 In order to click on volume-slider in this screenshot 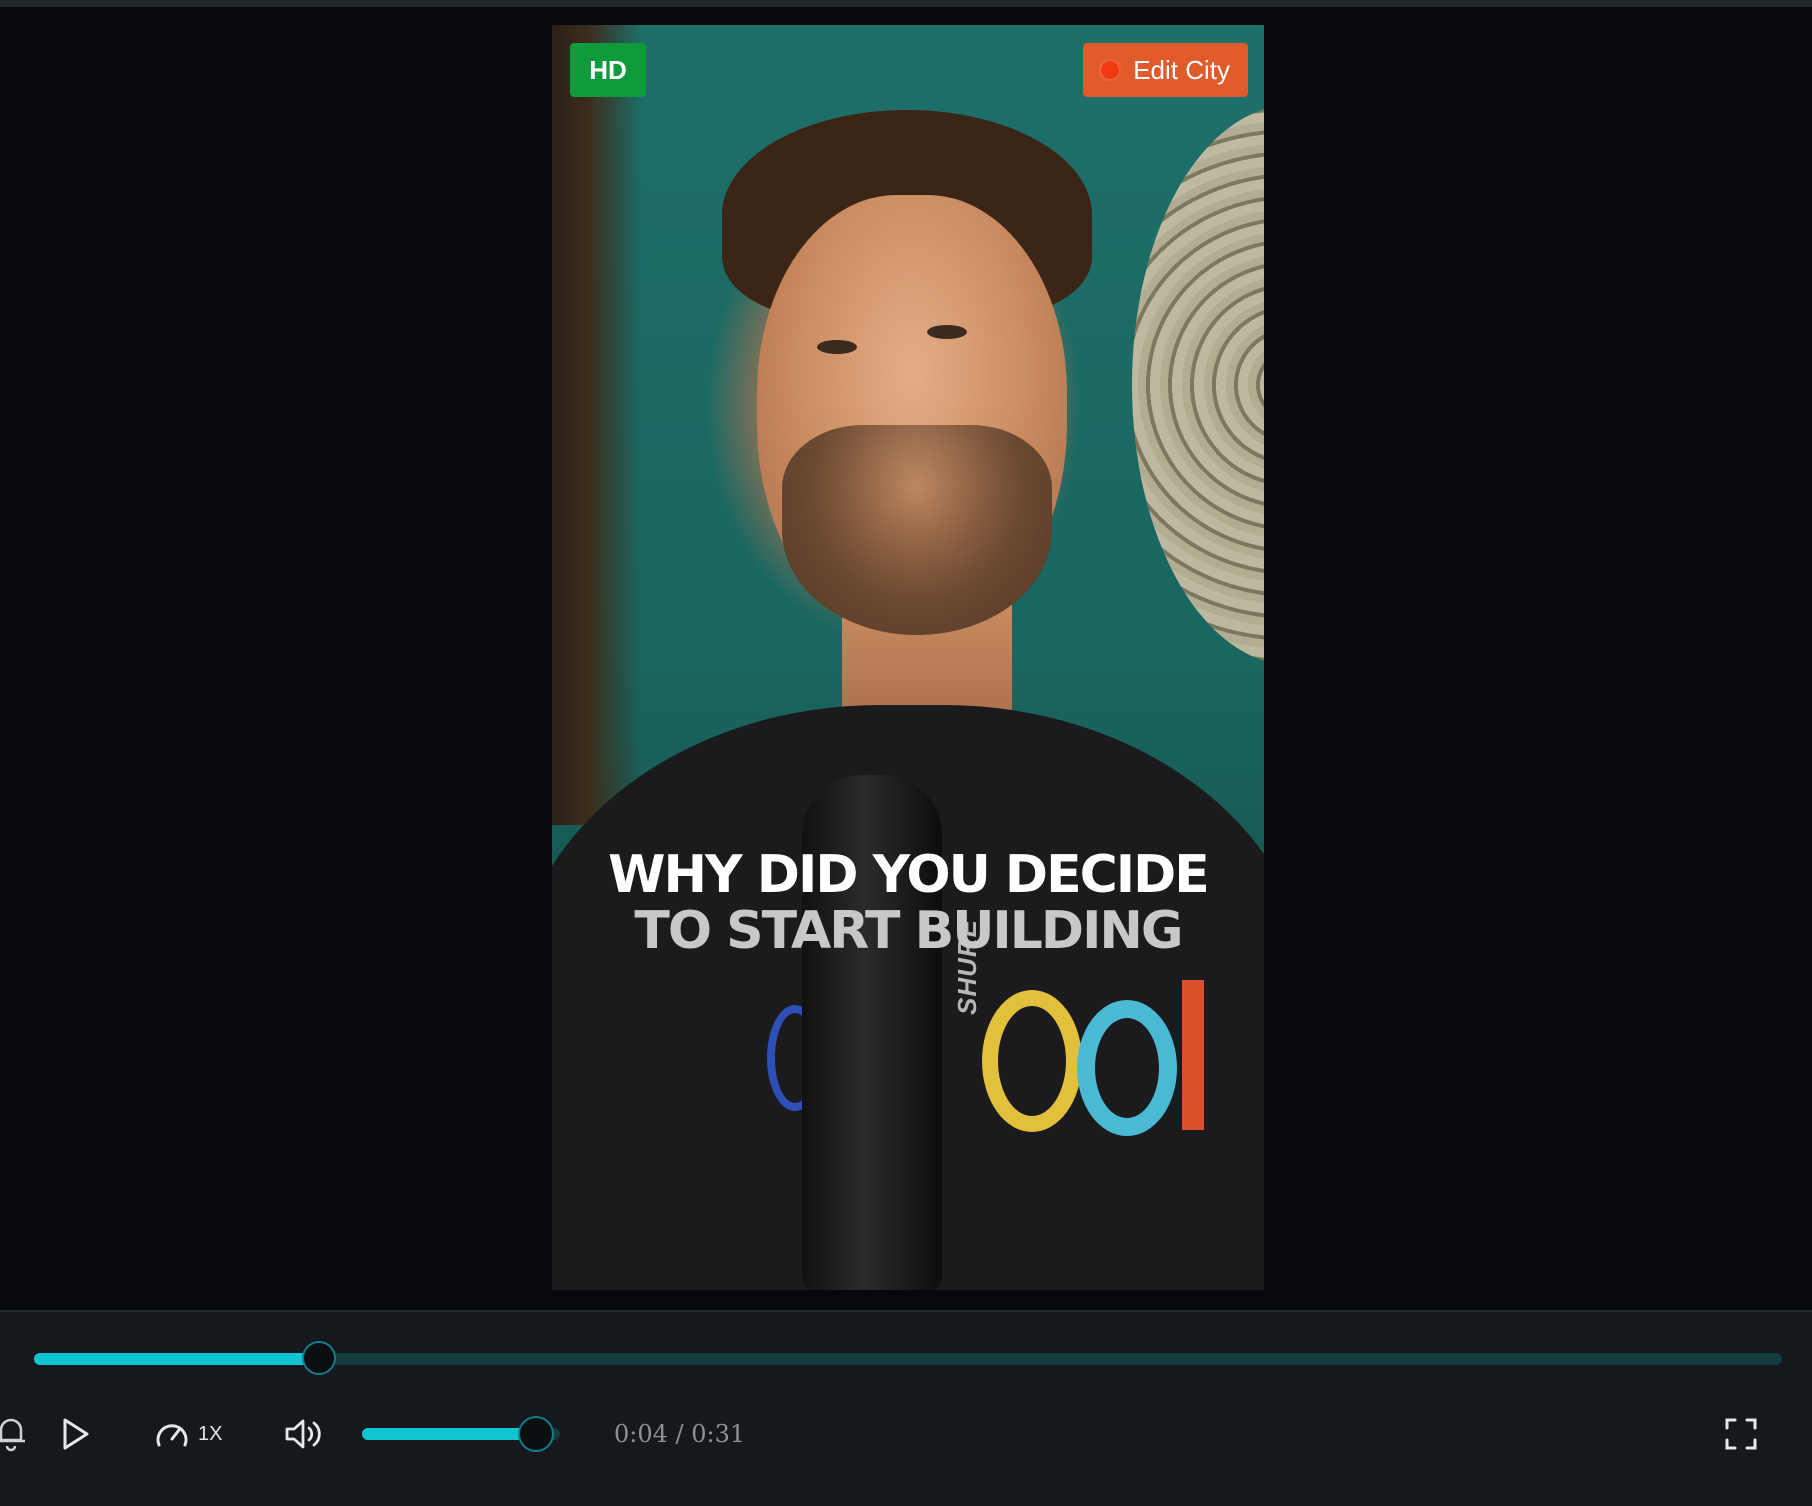, I will do `click(461, 1434)`.